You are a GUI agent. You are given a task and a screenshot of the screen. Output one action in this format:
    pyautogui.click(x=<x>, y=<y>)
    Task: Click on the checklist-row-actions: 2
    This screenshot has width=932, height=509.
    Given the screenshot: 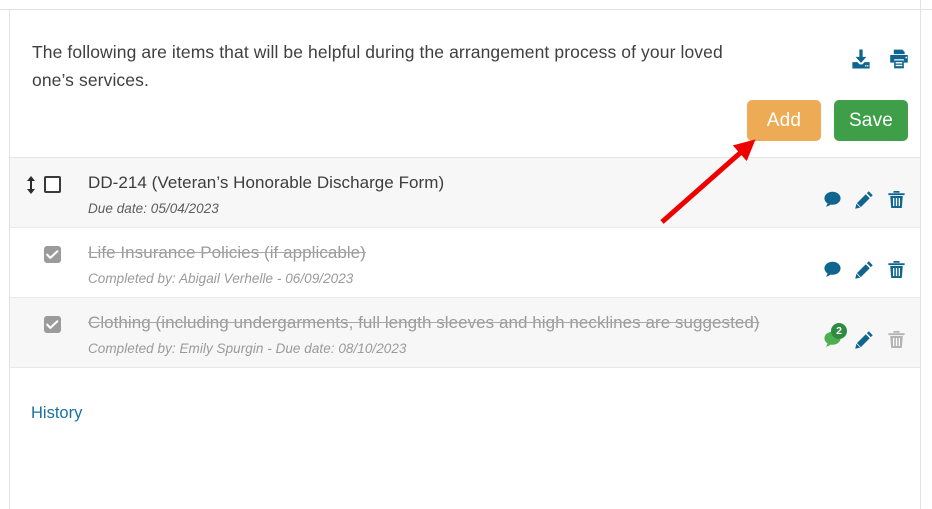 What is the action you would take?
    pyautogui.click(x=864, y=336)
    